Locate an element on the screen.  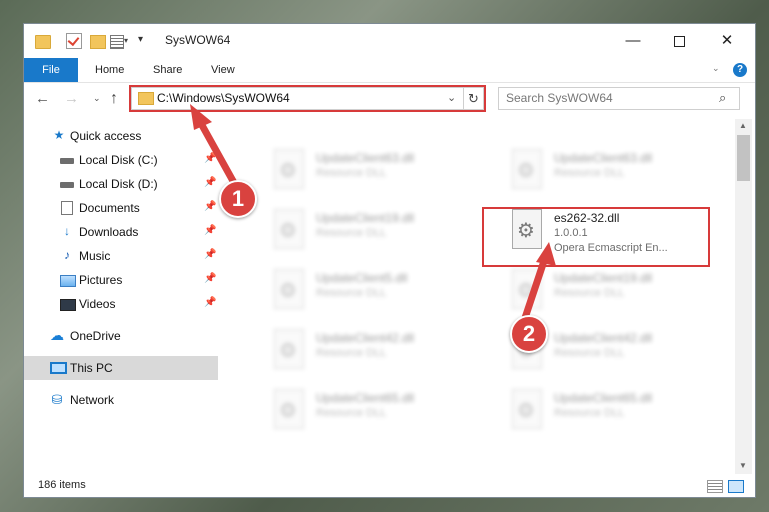
details-view-button is located at coordinates (715, 486).